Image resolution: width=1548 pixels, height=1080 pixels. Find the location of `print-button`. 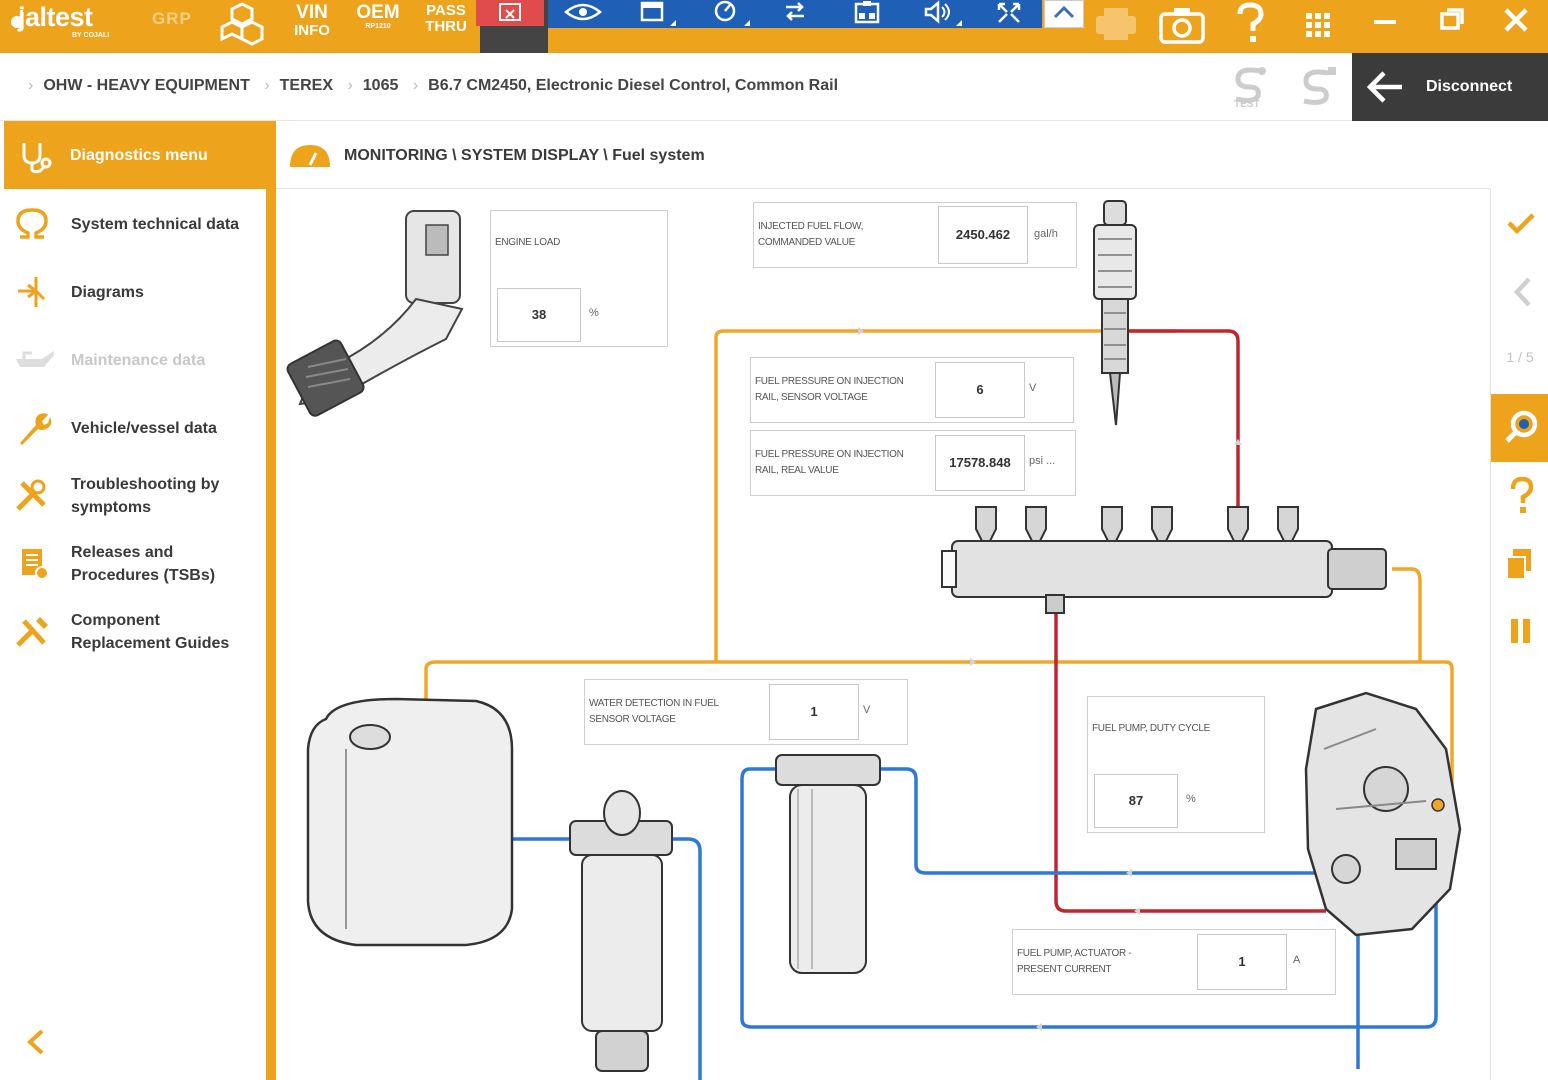

print-button is located at coordinates (1116, 25).